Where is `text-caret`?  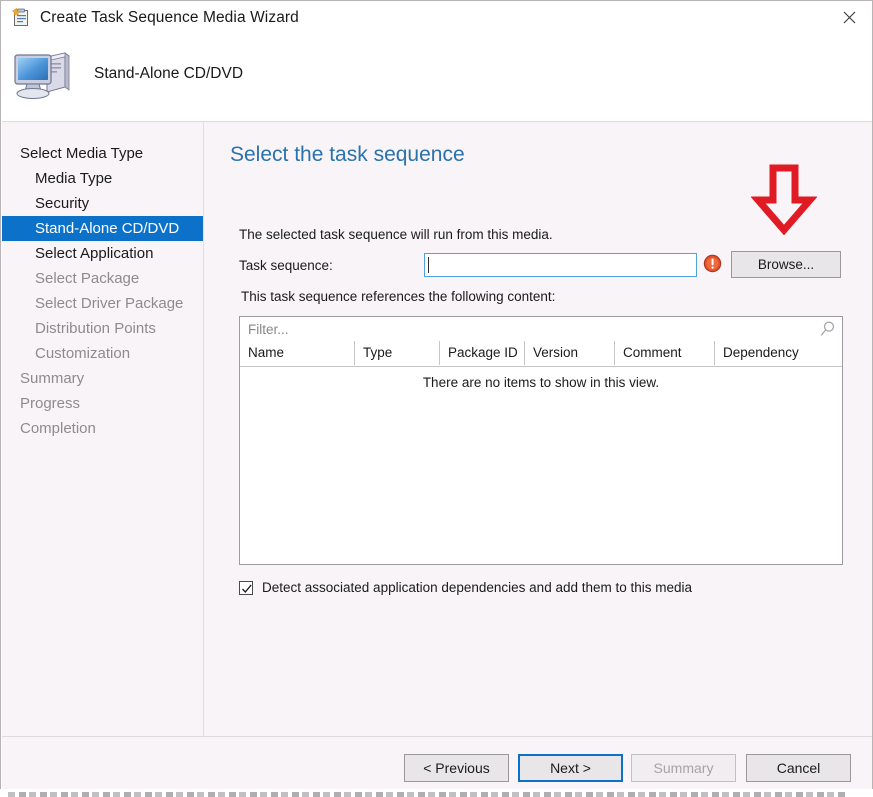
text-caret is located at coordinates (428, 265).